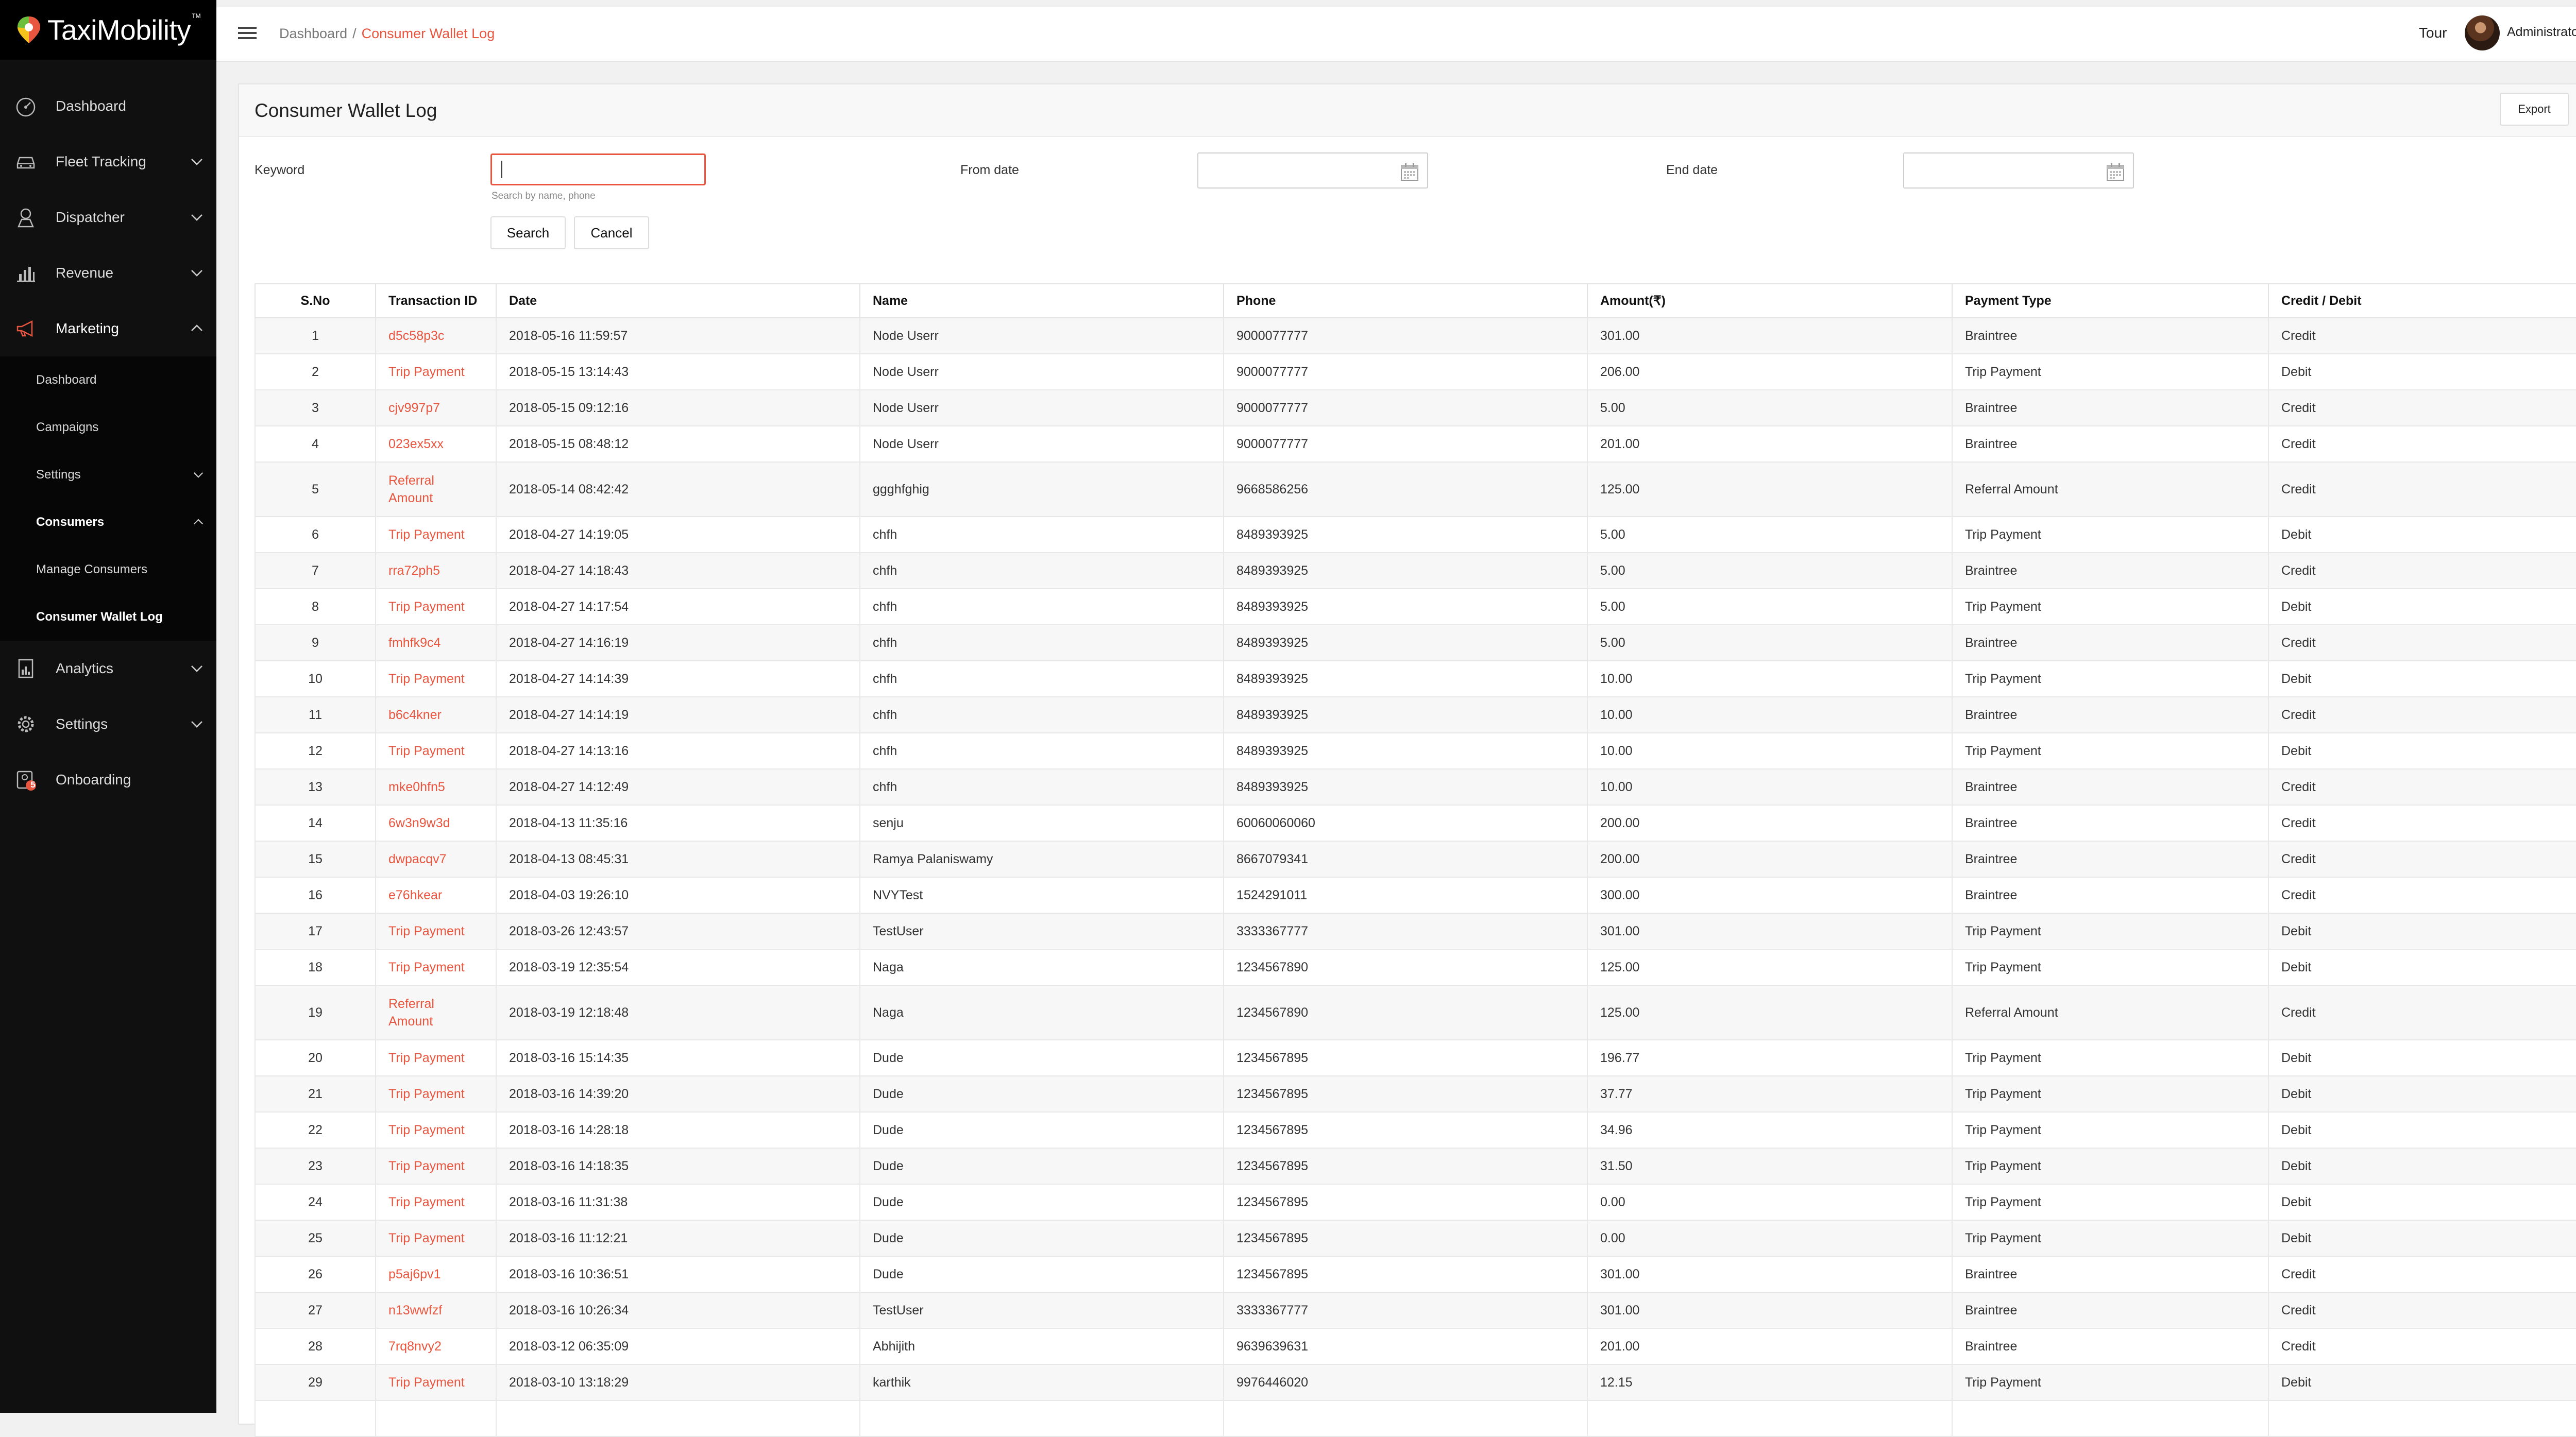 This screenshot has width=2576, height=1437. Describe the element at coordinates (2422, 1057) in the screenshot. I see `table-cell: Debit` at that location.